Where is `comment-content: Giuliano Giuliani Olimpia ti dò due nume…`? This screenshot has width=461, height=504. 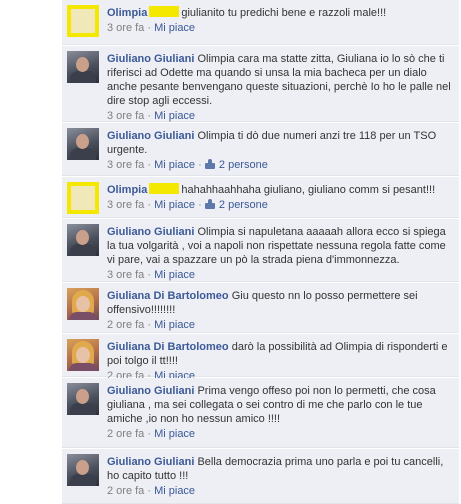
comment-content: Giuliano Giuliani Olimpia ti dò due nume… is located at coordinates (281, 150).